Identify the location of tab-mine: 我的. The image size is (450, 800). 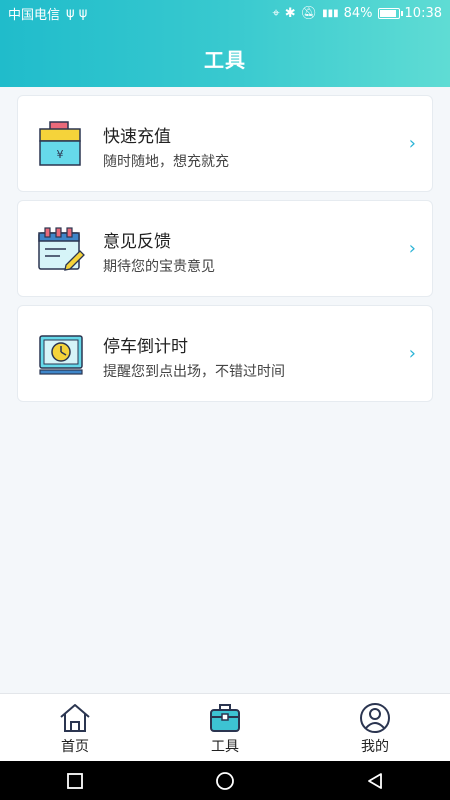
(375, 727).